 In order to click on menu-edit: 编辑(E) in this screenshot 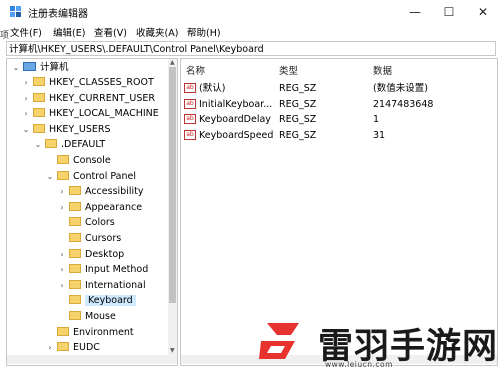, I will do `click(69, 32)`.